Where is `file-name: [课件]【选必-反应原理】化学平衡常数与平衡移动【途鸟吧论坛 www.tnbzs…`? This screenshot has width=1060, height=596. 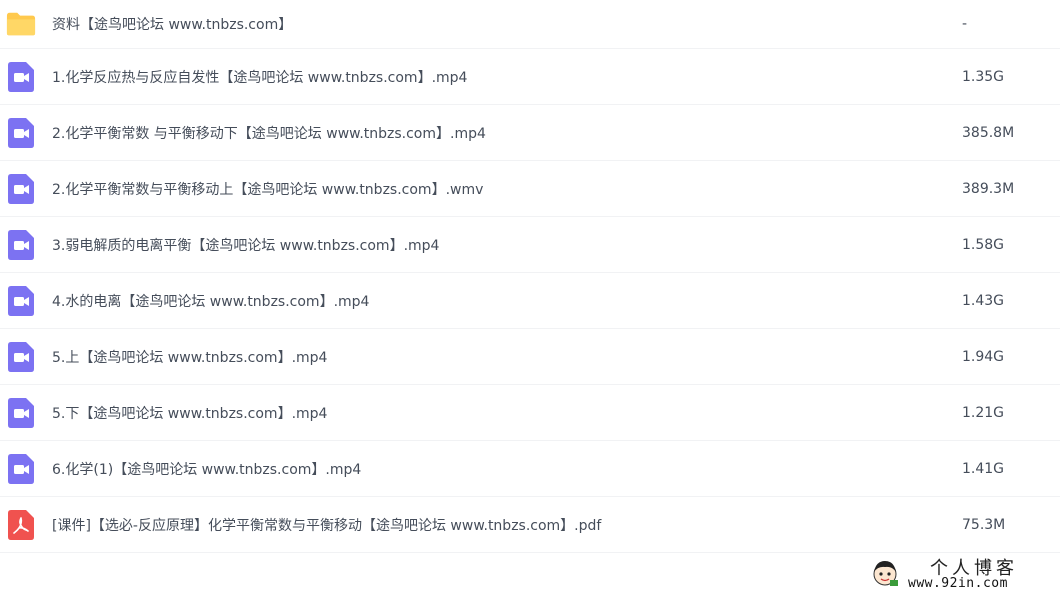
file-name: [课件]【选必-反应原理】化学平衡常数与平衡移动【途鸟吧论坛 www.tnbzs… is located at coordinates (326, 525).